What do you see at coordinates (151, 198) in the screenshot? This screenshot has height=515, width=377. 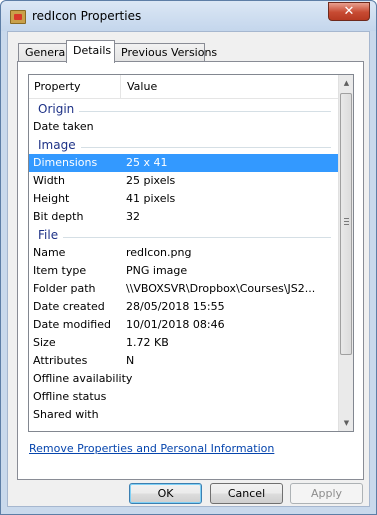 I see `property-value: 41 pixels` at bounding box center [151, 198].